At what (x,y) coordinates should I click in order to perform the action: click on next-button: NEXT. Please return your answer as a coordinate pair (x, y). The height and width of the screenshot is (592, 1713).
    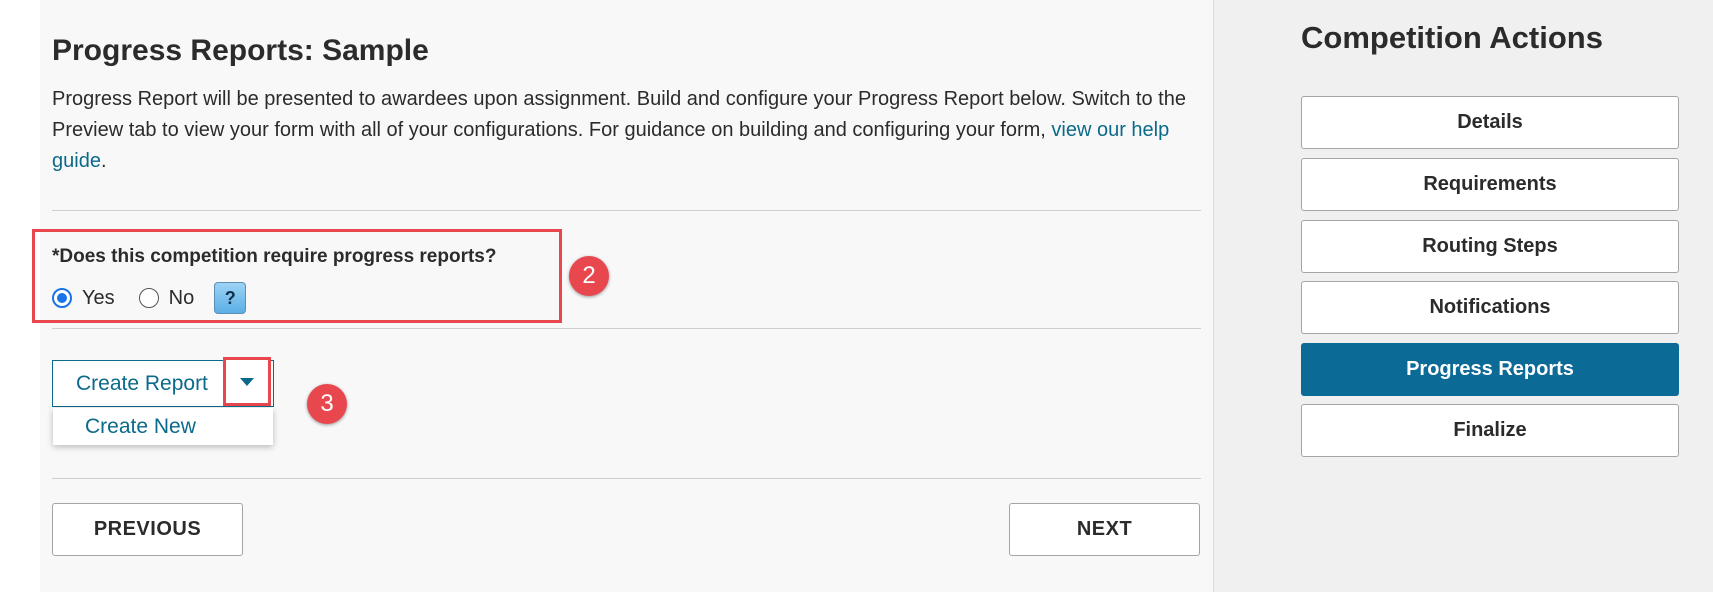
    Looking at the image, I should click on (1104, 529).